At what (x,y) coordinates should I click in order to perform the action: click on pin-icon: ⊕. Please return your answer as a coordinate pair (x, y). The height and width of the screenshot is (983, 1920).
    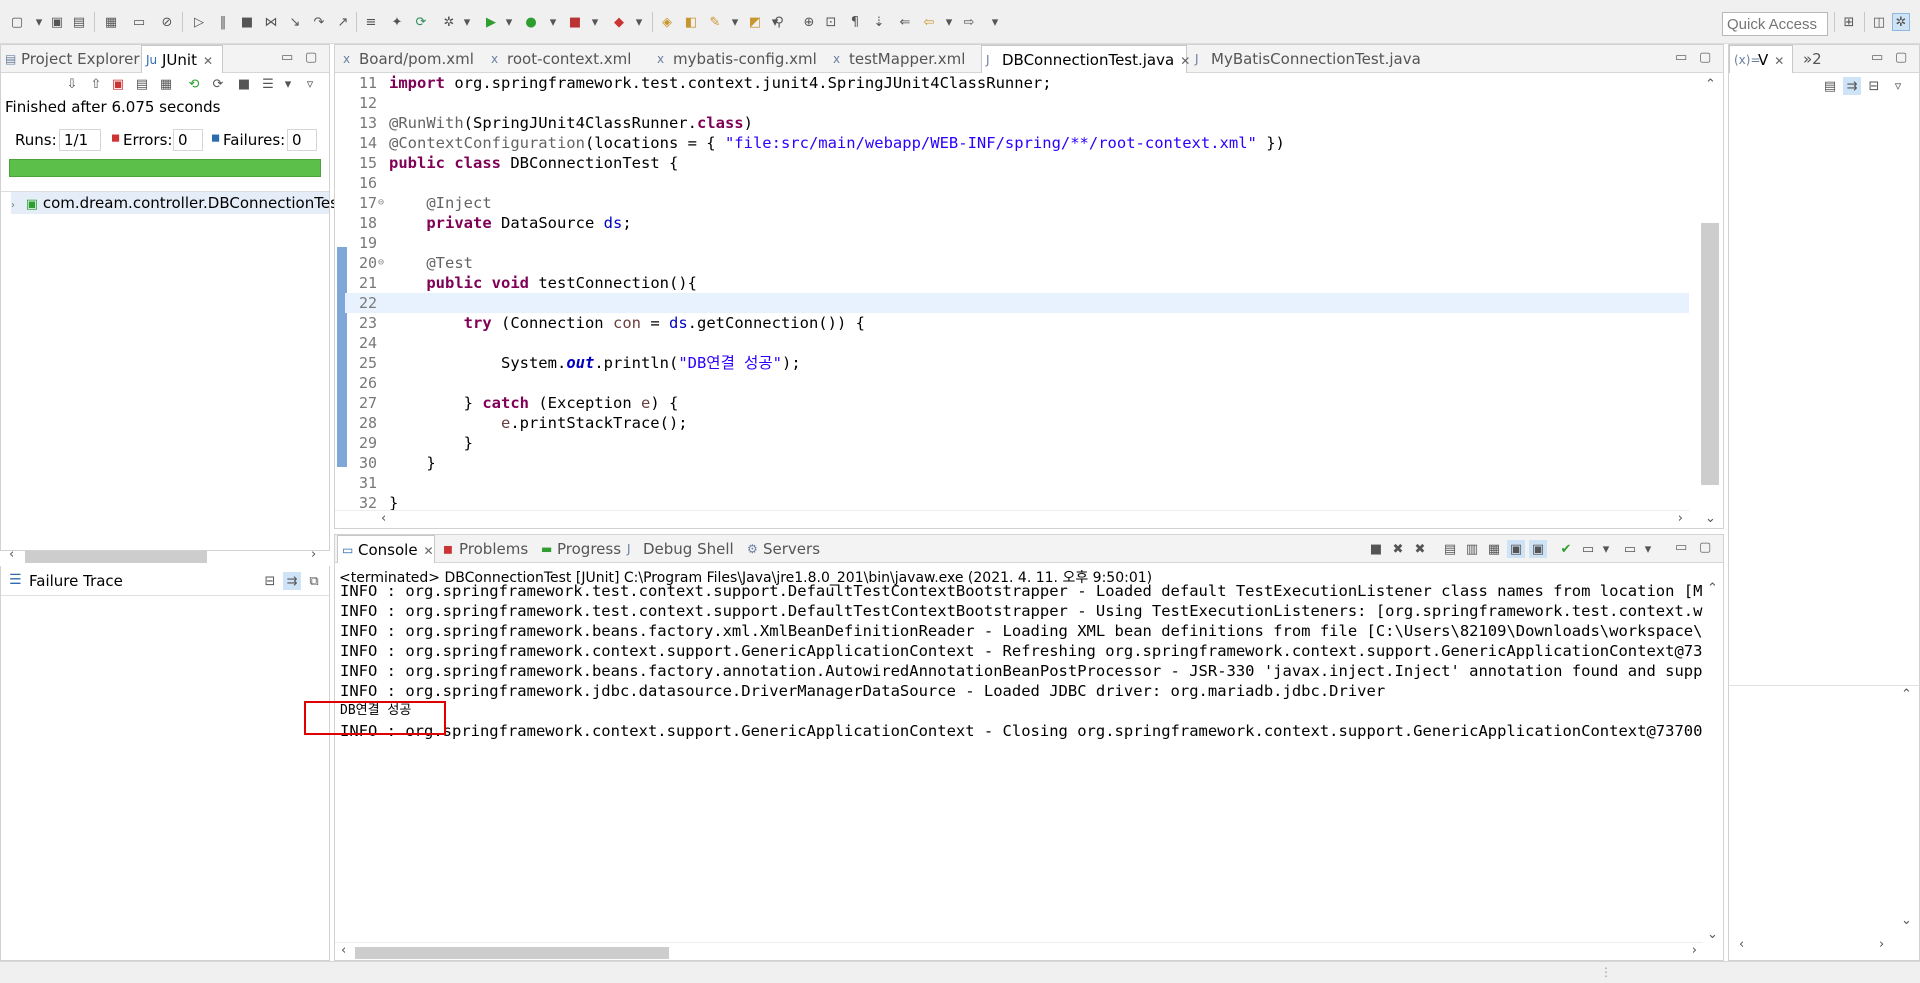
    Looking at the image, I should click on (809, 22).